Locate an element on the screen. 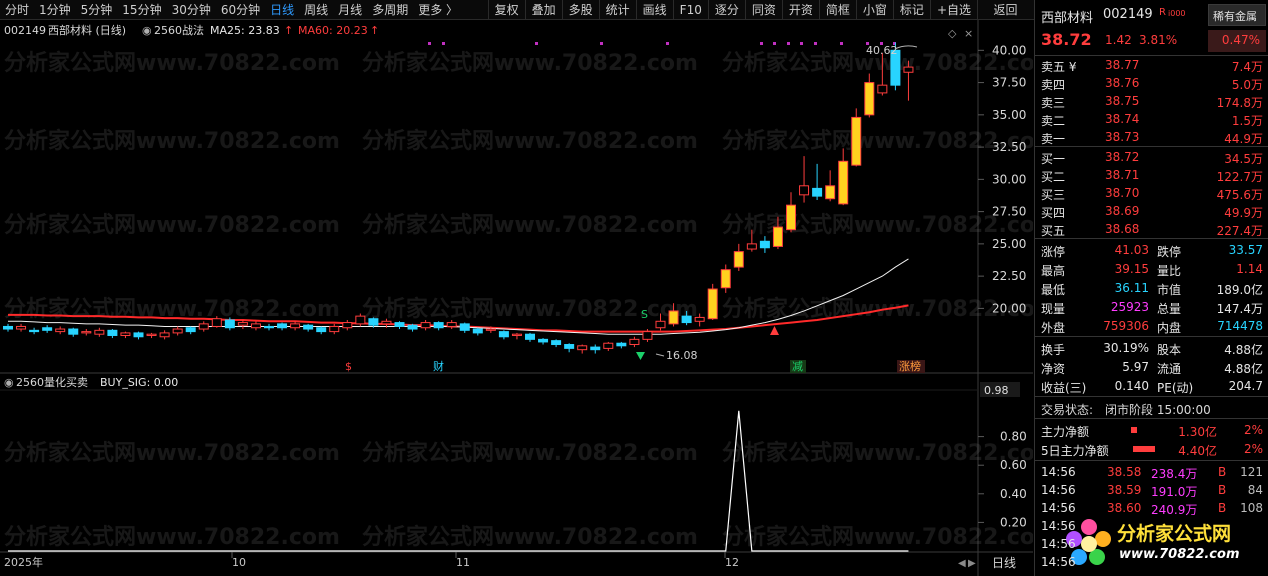  tick-side-2: B is located at coordinates (1222, 508).